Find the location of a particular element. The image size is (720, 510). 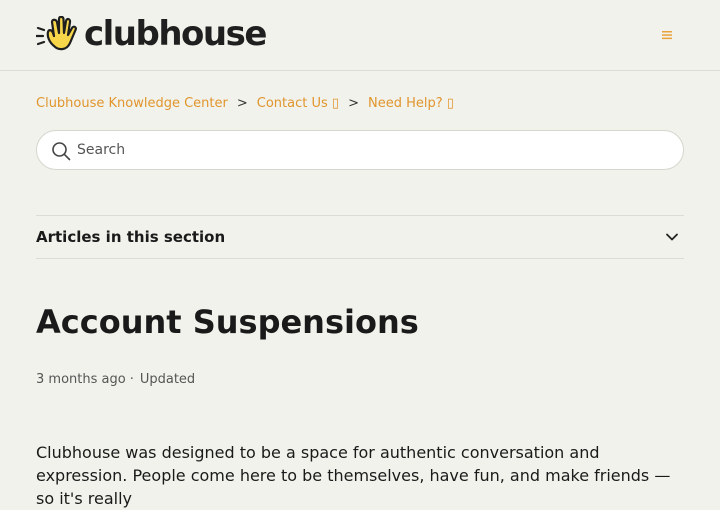

site-header: clubhouse is located at coordinates (360, 35).